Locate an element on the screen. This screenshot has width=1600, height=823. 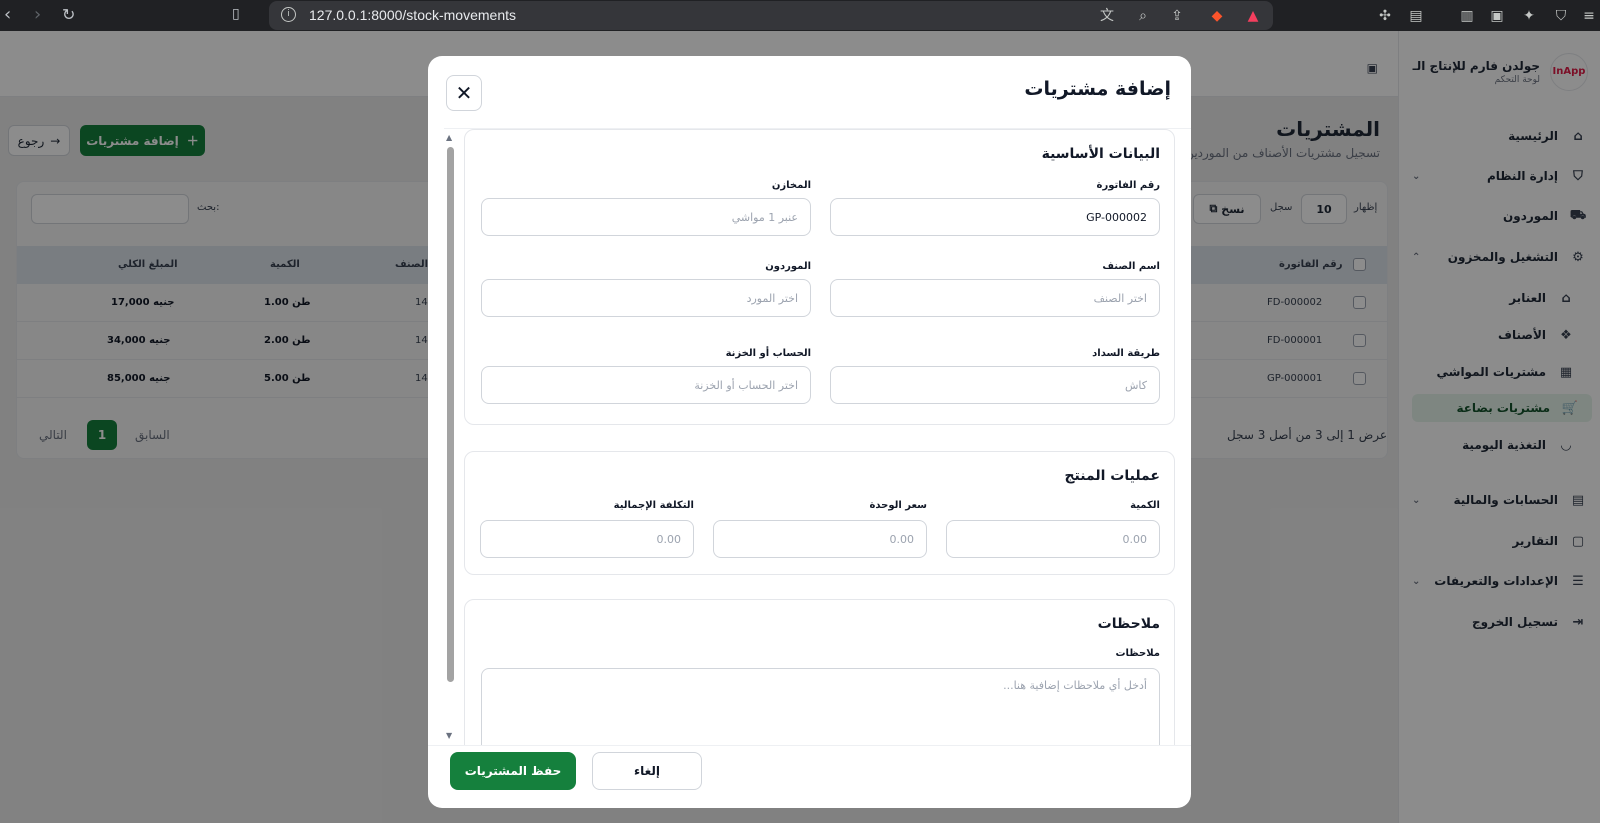
unit-price-field: 0.00 is located at coordinates (820, 539).